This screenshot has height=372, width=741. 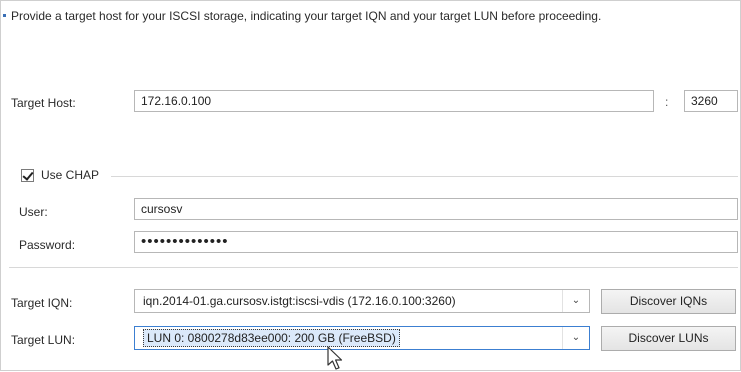 I want to click on discover-luns-button: Discover LUNs, so click(x=668, y=338).